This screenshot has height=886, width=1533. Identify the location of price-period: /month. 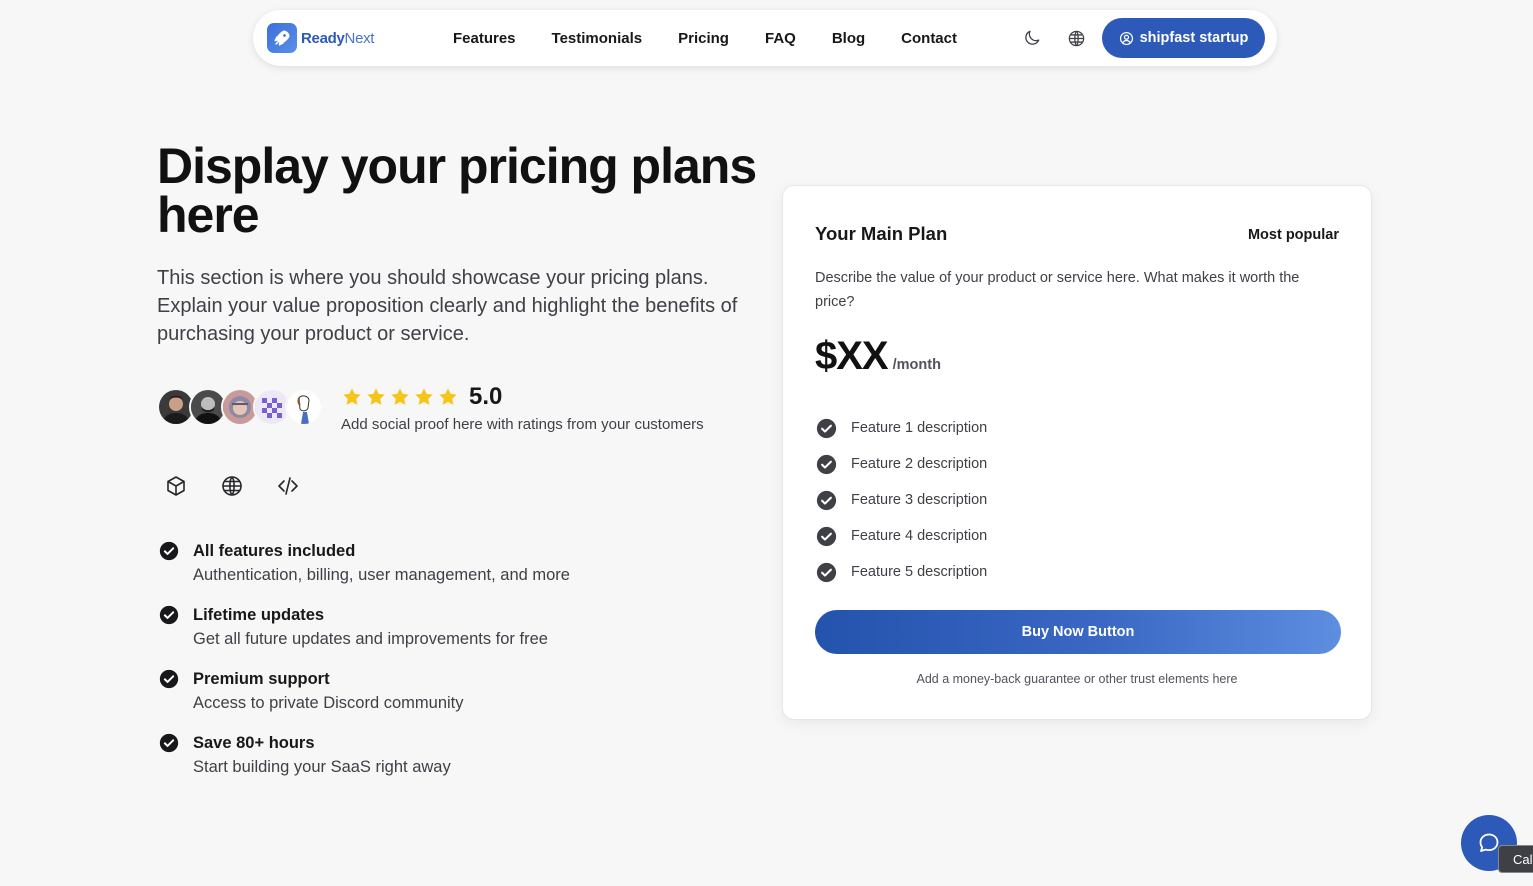
(916, 365).